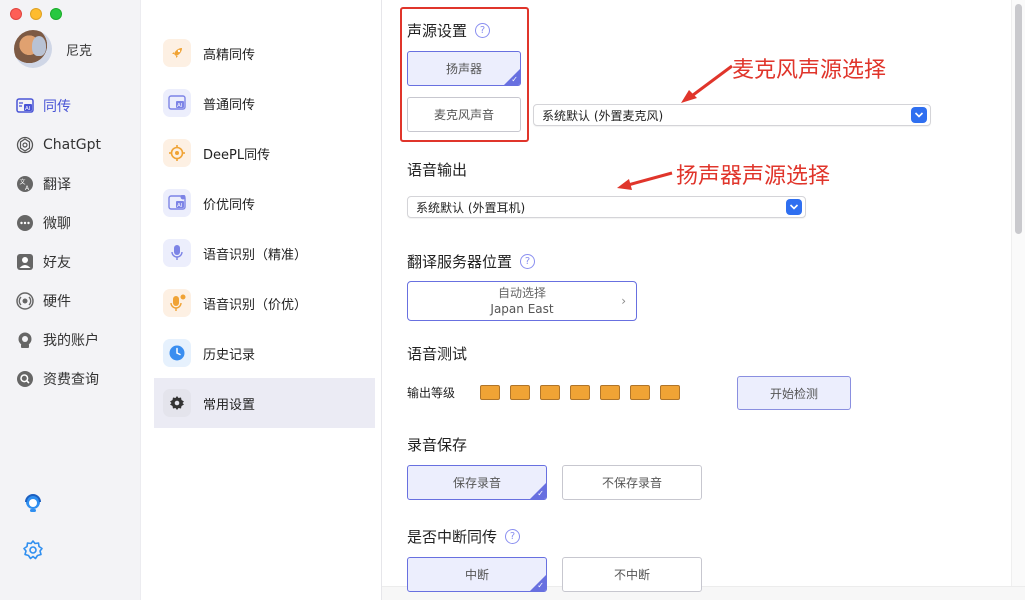 This screenshot has width=1025, height=600. Describe the element at coordinates (1018, 300) in the screenshot. I see `scrollbar` at that location.